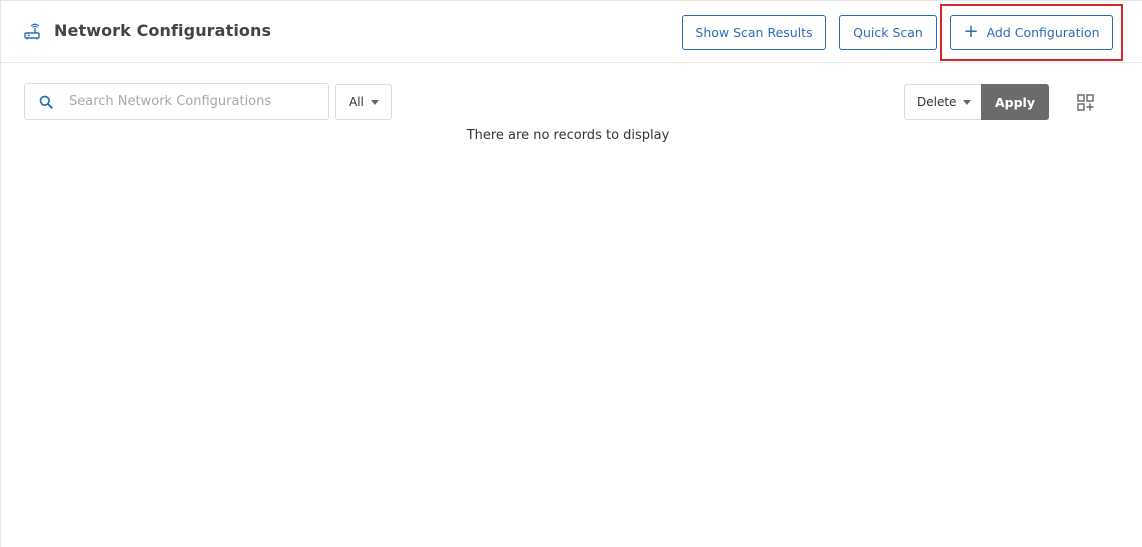 The image size is (1142, 547). I want to click on grid-add-icon, so click(1085, 102).